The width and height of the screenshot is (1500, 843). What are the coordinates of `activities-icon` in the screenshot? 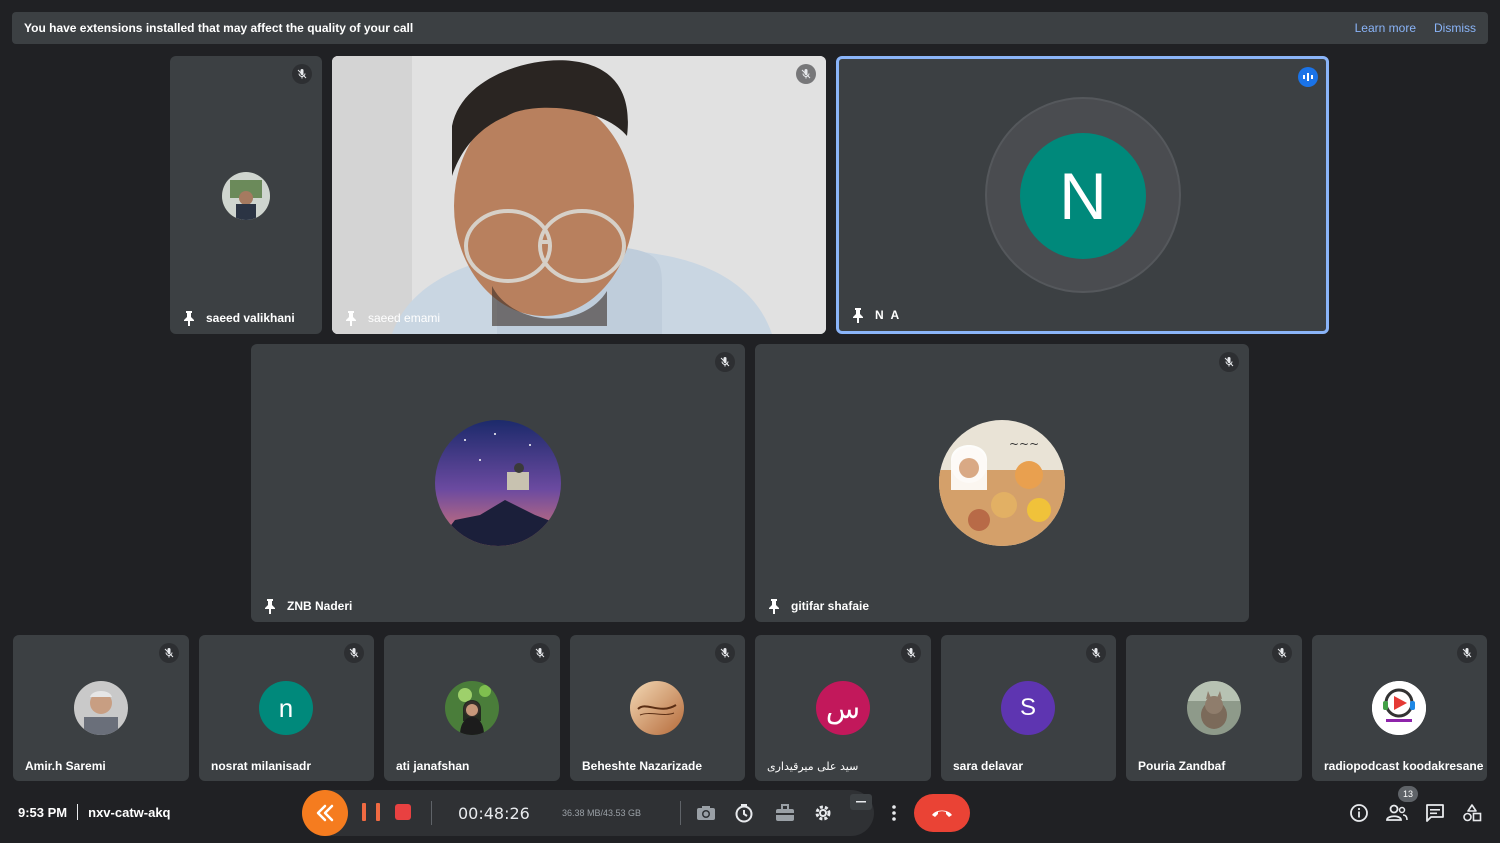 It's located at (1472, 813).